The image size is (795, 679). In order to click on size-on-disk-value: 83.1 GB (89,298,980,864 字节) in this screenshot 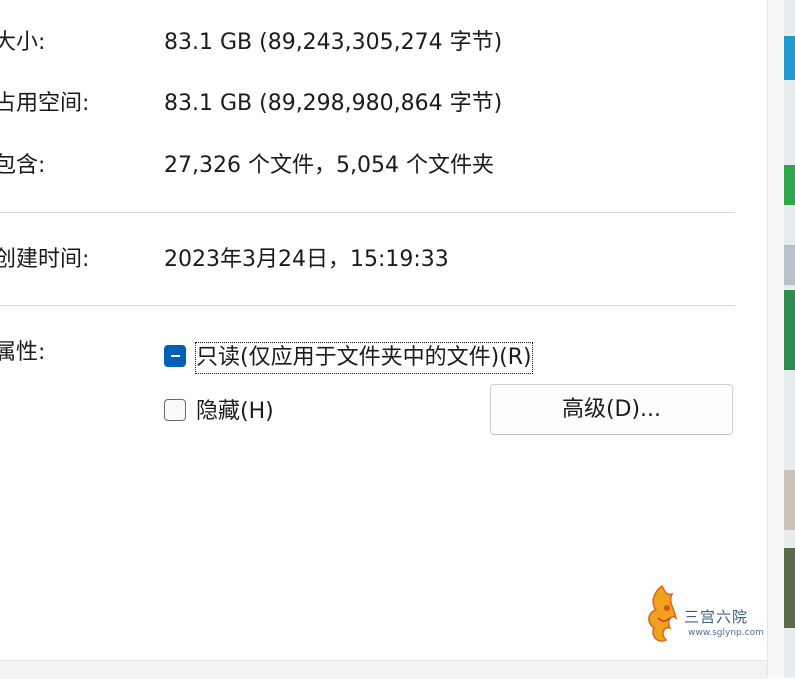, I will do `click(333, 103)`.